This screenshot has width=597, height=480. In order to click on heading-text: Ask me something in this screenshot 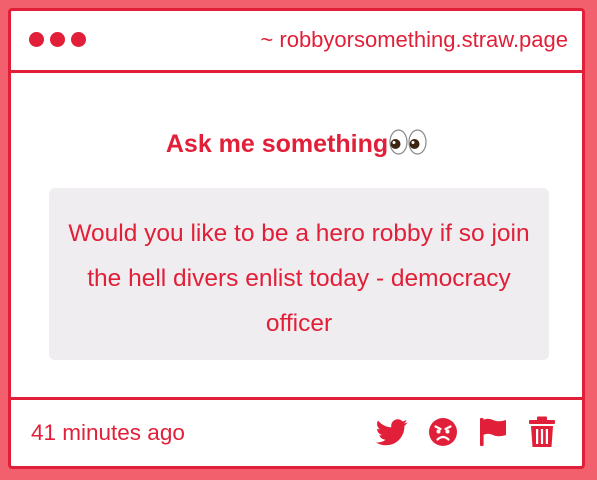, I will do `click(277, 144)`.